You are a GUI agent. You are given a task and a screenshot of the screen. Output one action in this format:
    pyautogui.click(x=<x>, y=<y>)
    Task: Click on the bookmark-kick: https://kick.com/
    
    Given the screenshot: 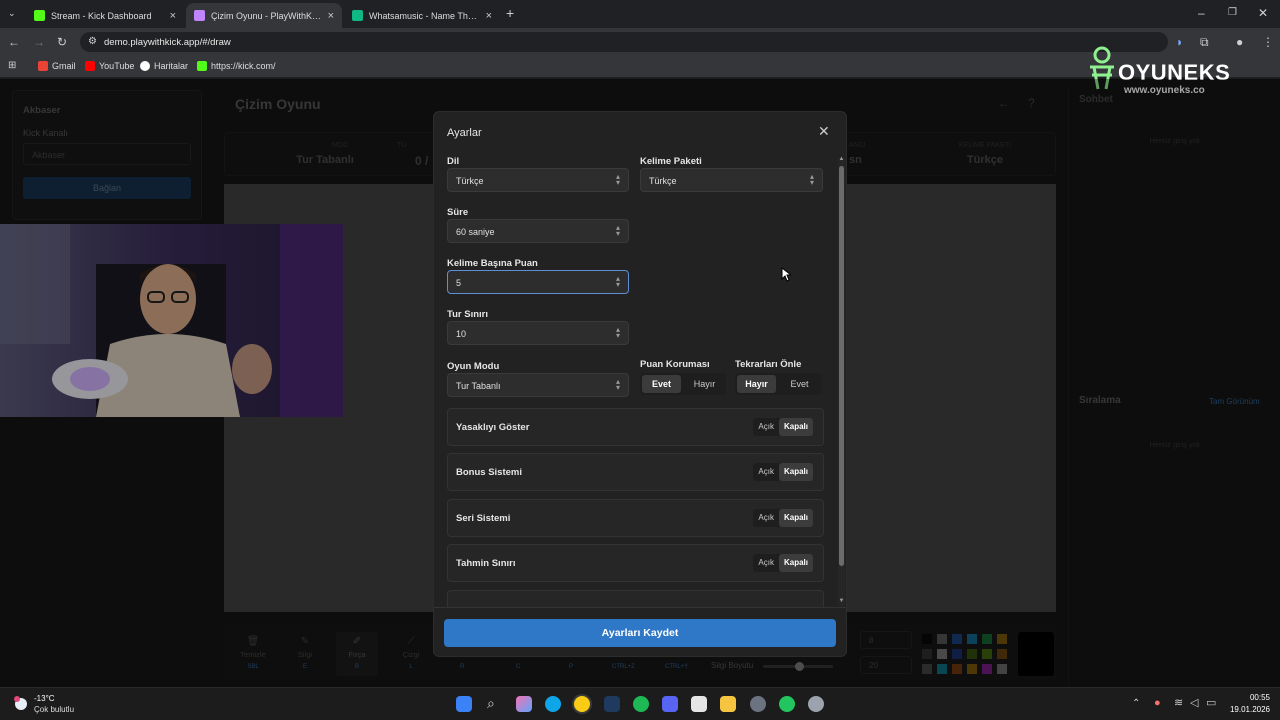 What is the action you would take?
    pyautogui.click(x=236, y=66)
    